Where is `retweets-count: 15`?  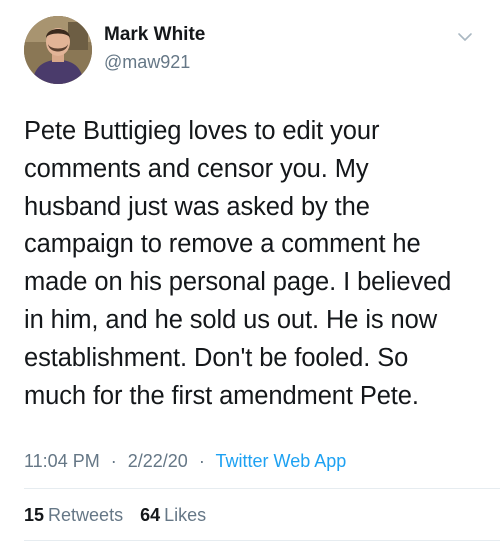 retweets-count: 15 is located at coordinates (34, 515).